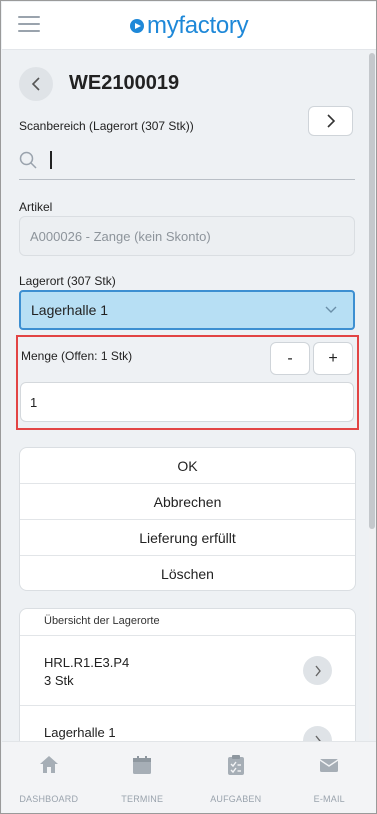  Describe the element at coordinates (28, 160) in the screenshot. I see `search-icon` at that location.